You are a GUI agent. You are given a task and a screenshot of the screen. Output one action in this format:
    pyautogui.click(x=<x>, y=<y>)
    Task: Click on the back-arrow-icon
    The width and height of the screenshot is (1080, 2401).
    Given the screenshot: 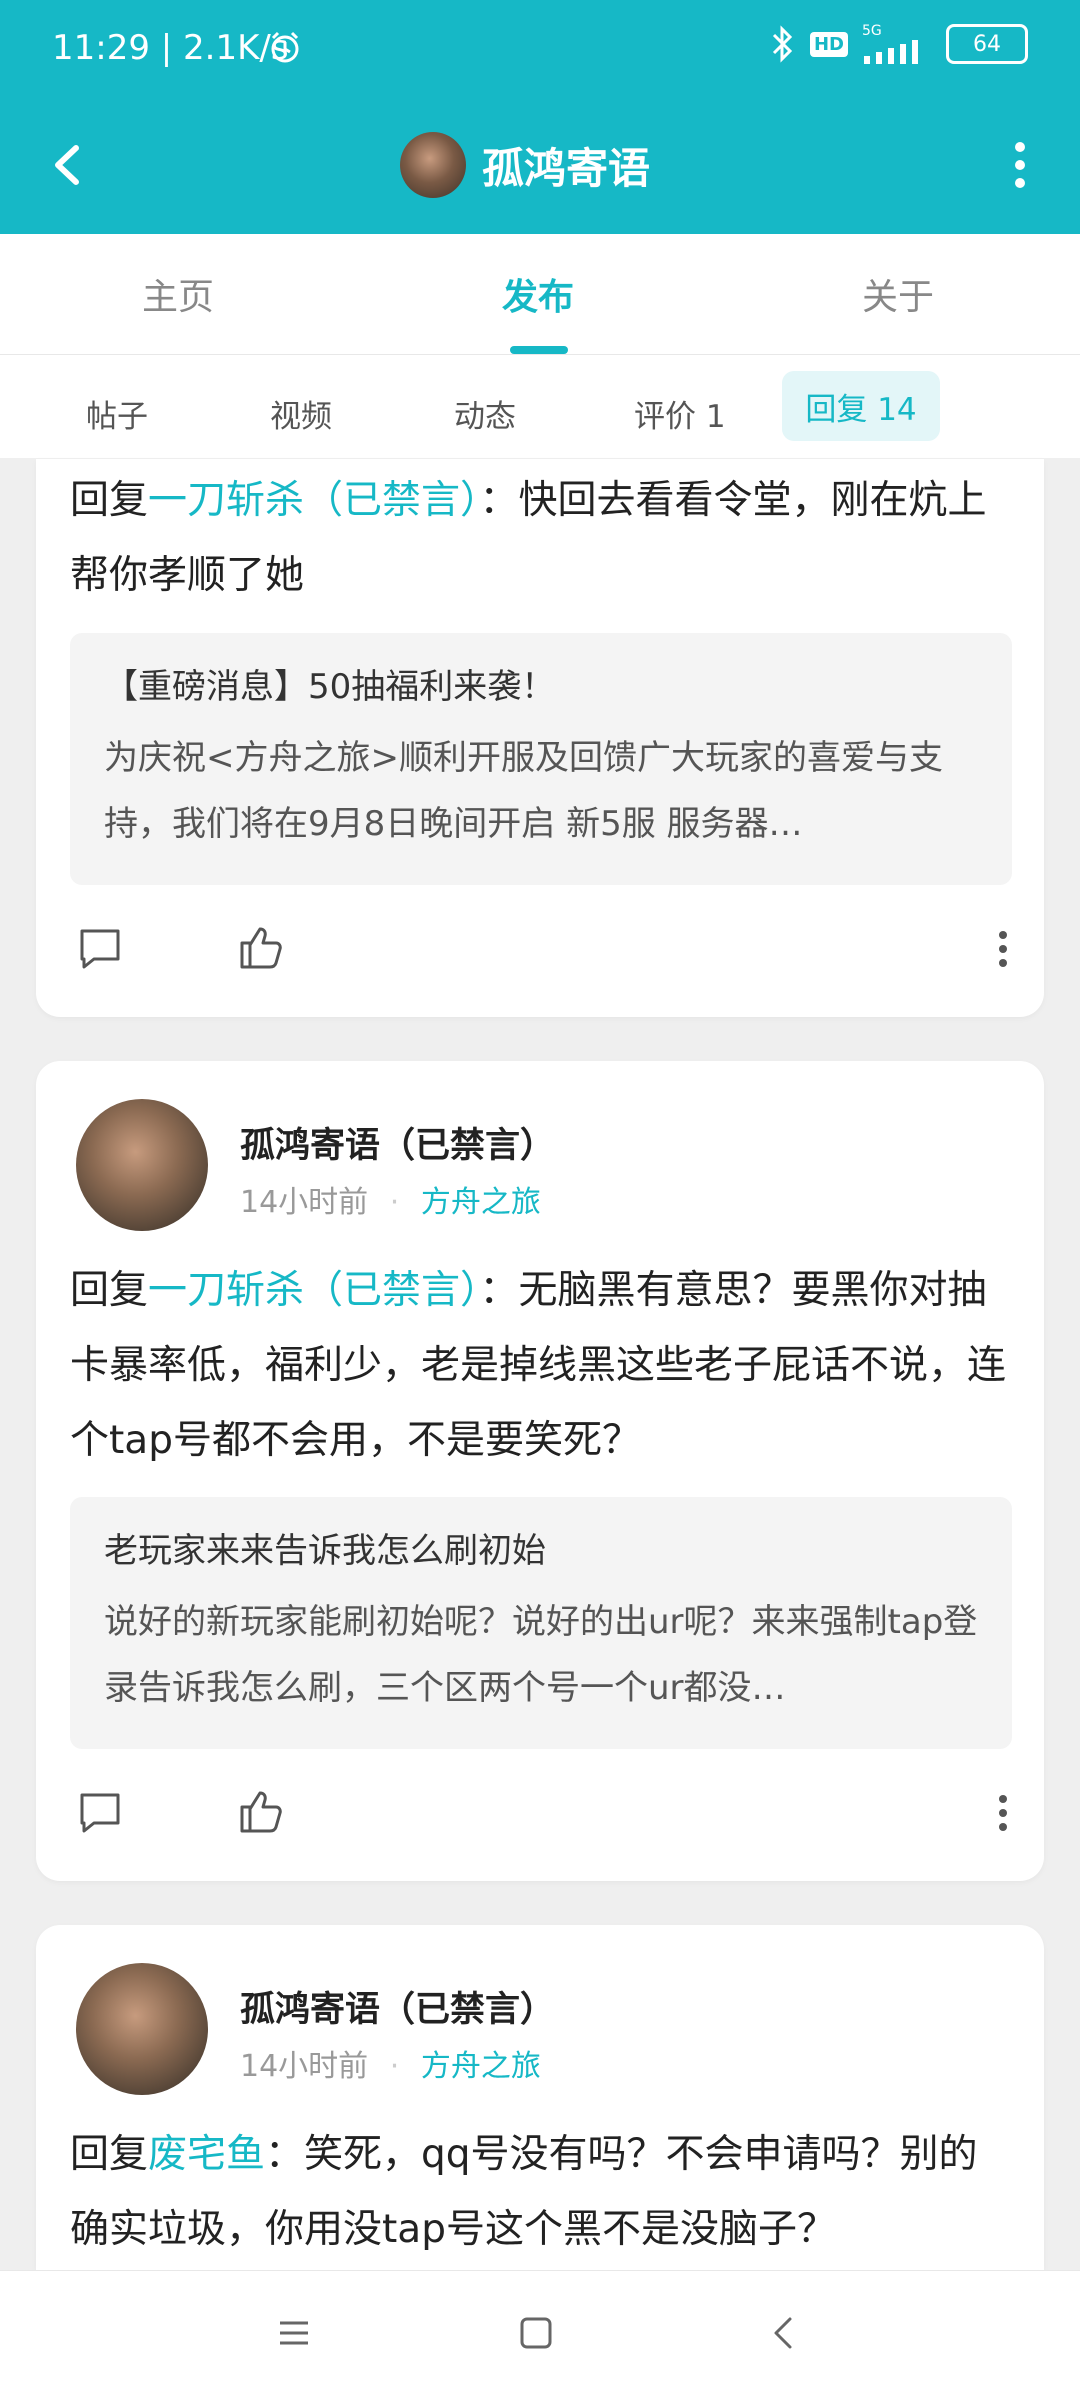 What is the action you would take?
    pyautogui.click(x=67, y=165)
    